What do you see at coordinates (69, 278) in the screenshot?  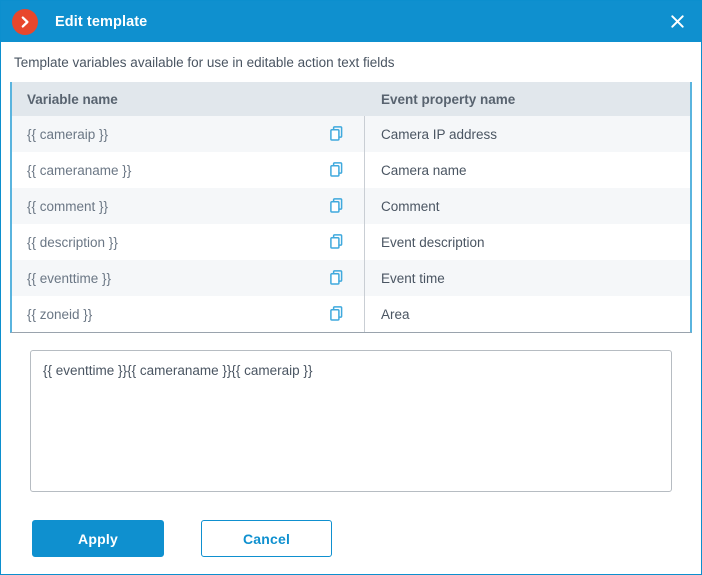 I see `variable-name-text: {{ eventtime }}` at bounding box center [69, 278].